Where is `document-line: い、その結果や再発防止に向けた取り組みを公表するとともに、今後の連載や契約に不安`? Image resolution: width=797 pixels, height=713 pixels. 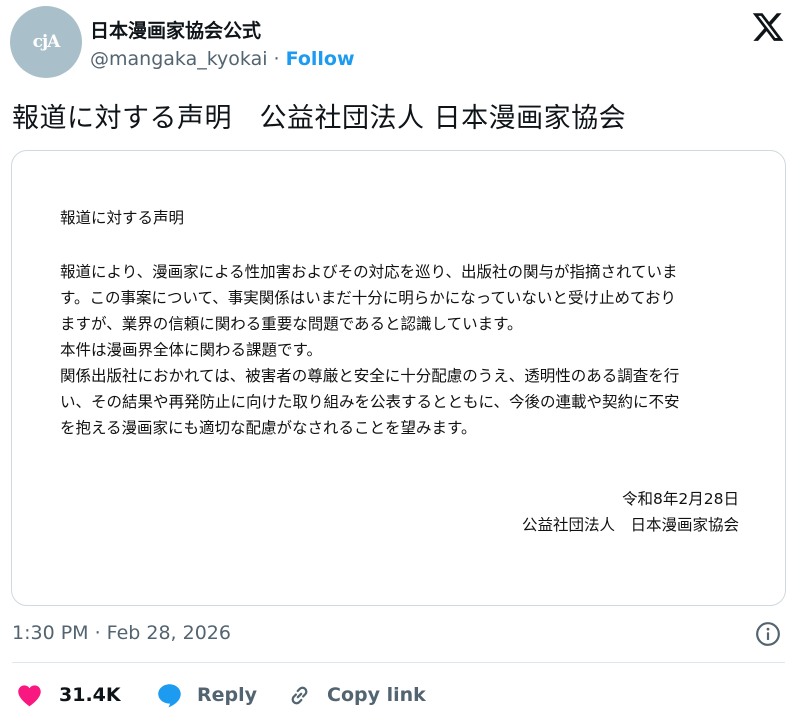
document-line: い、その結果や再発防止に向けた取り組みを公表するとともに、今後の連載や契約に不安 is located at coordinates (370, 402).